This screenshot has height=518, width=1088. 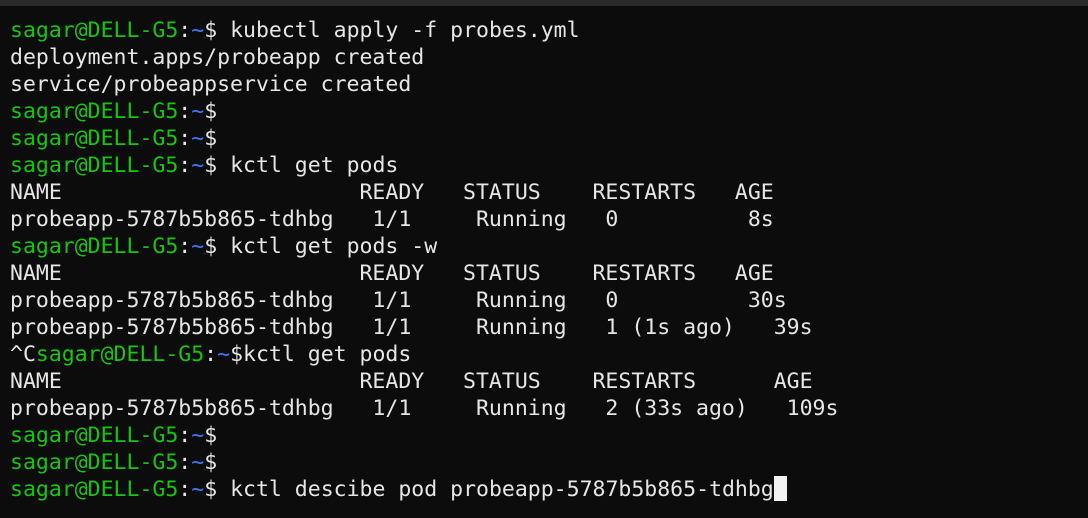 I want to click on text-cursor, so click(x=780, y=488).